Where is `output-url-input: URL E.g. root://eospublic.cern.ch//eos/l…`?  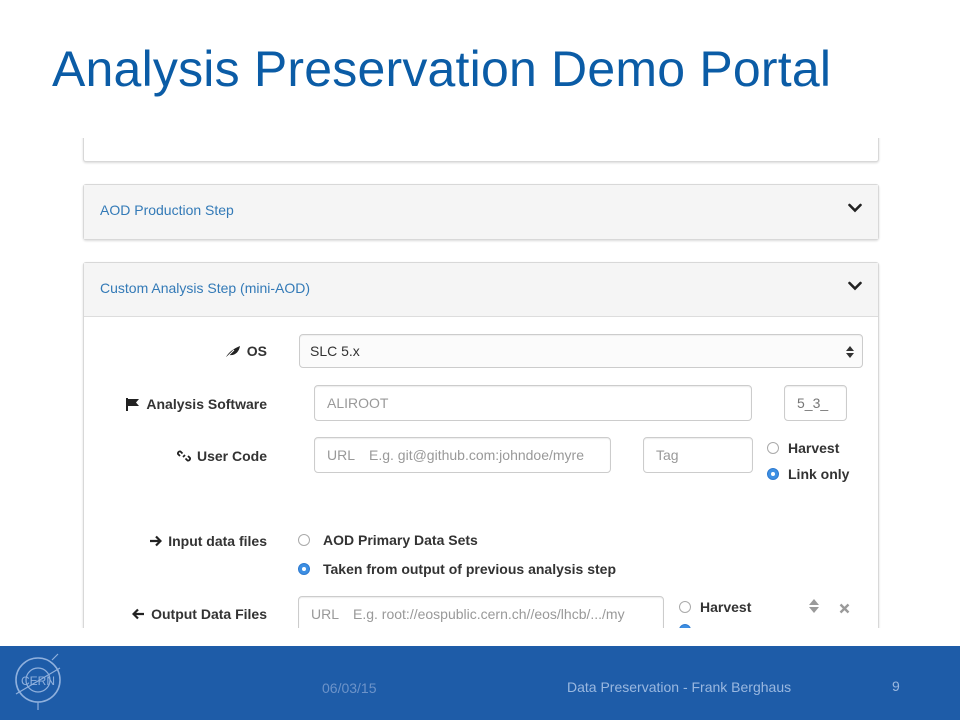 output-url-input: URL E.g. root://eospublic.cern.ch//eos/l… is located at coordinates (481, 612).